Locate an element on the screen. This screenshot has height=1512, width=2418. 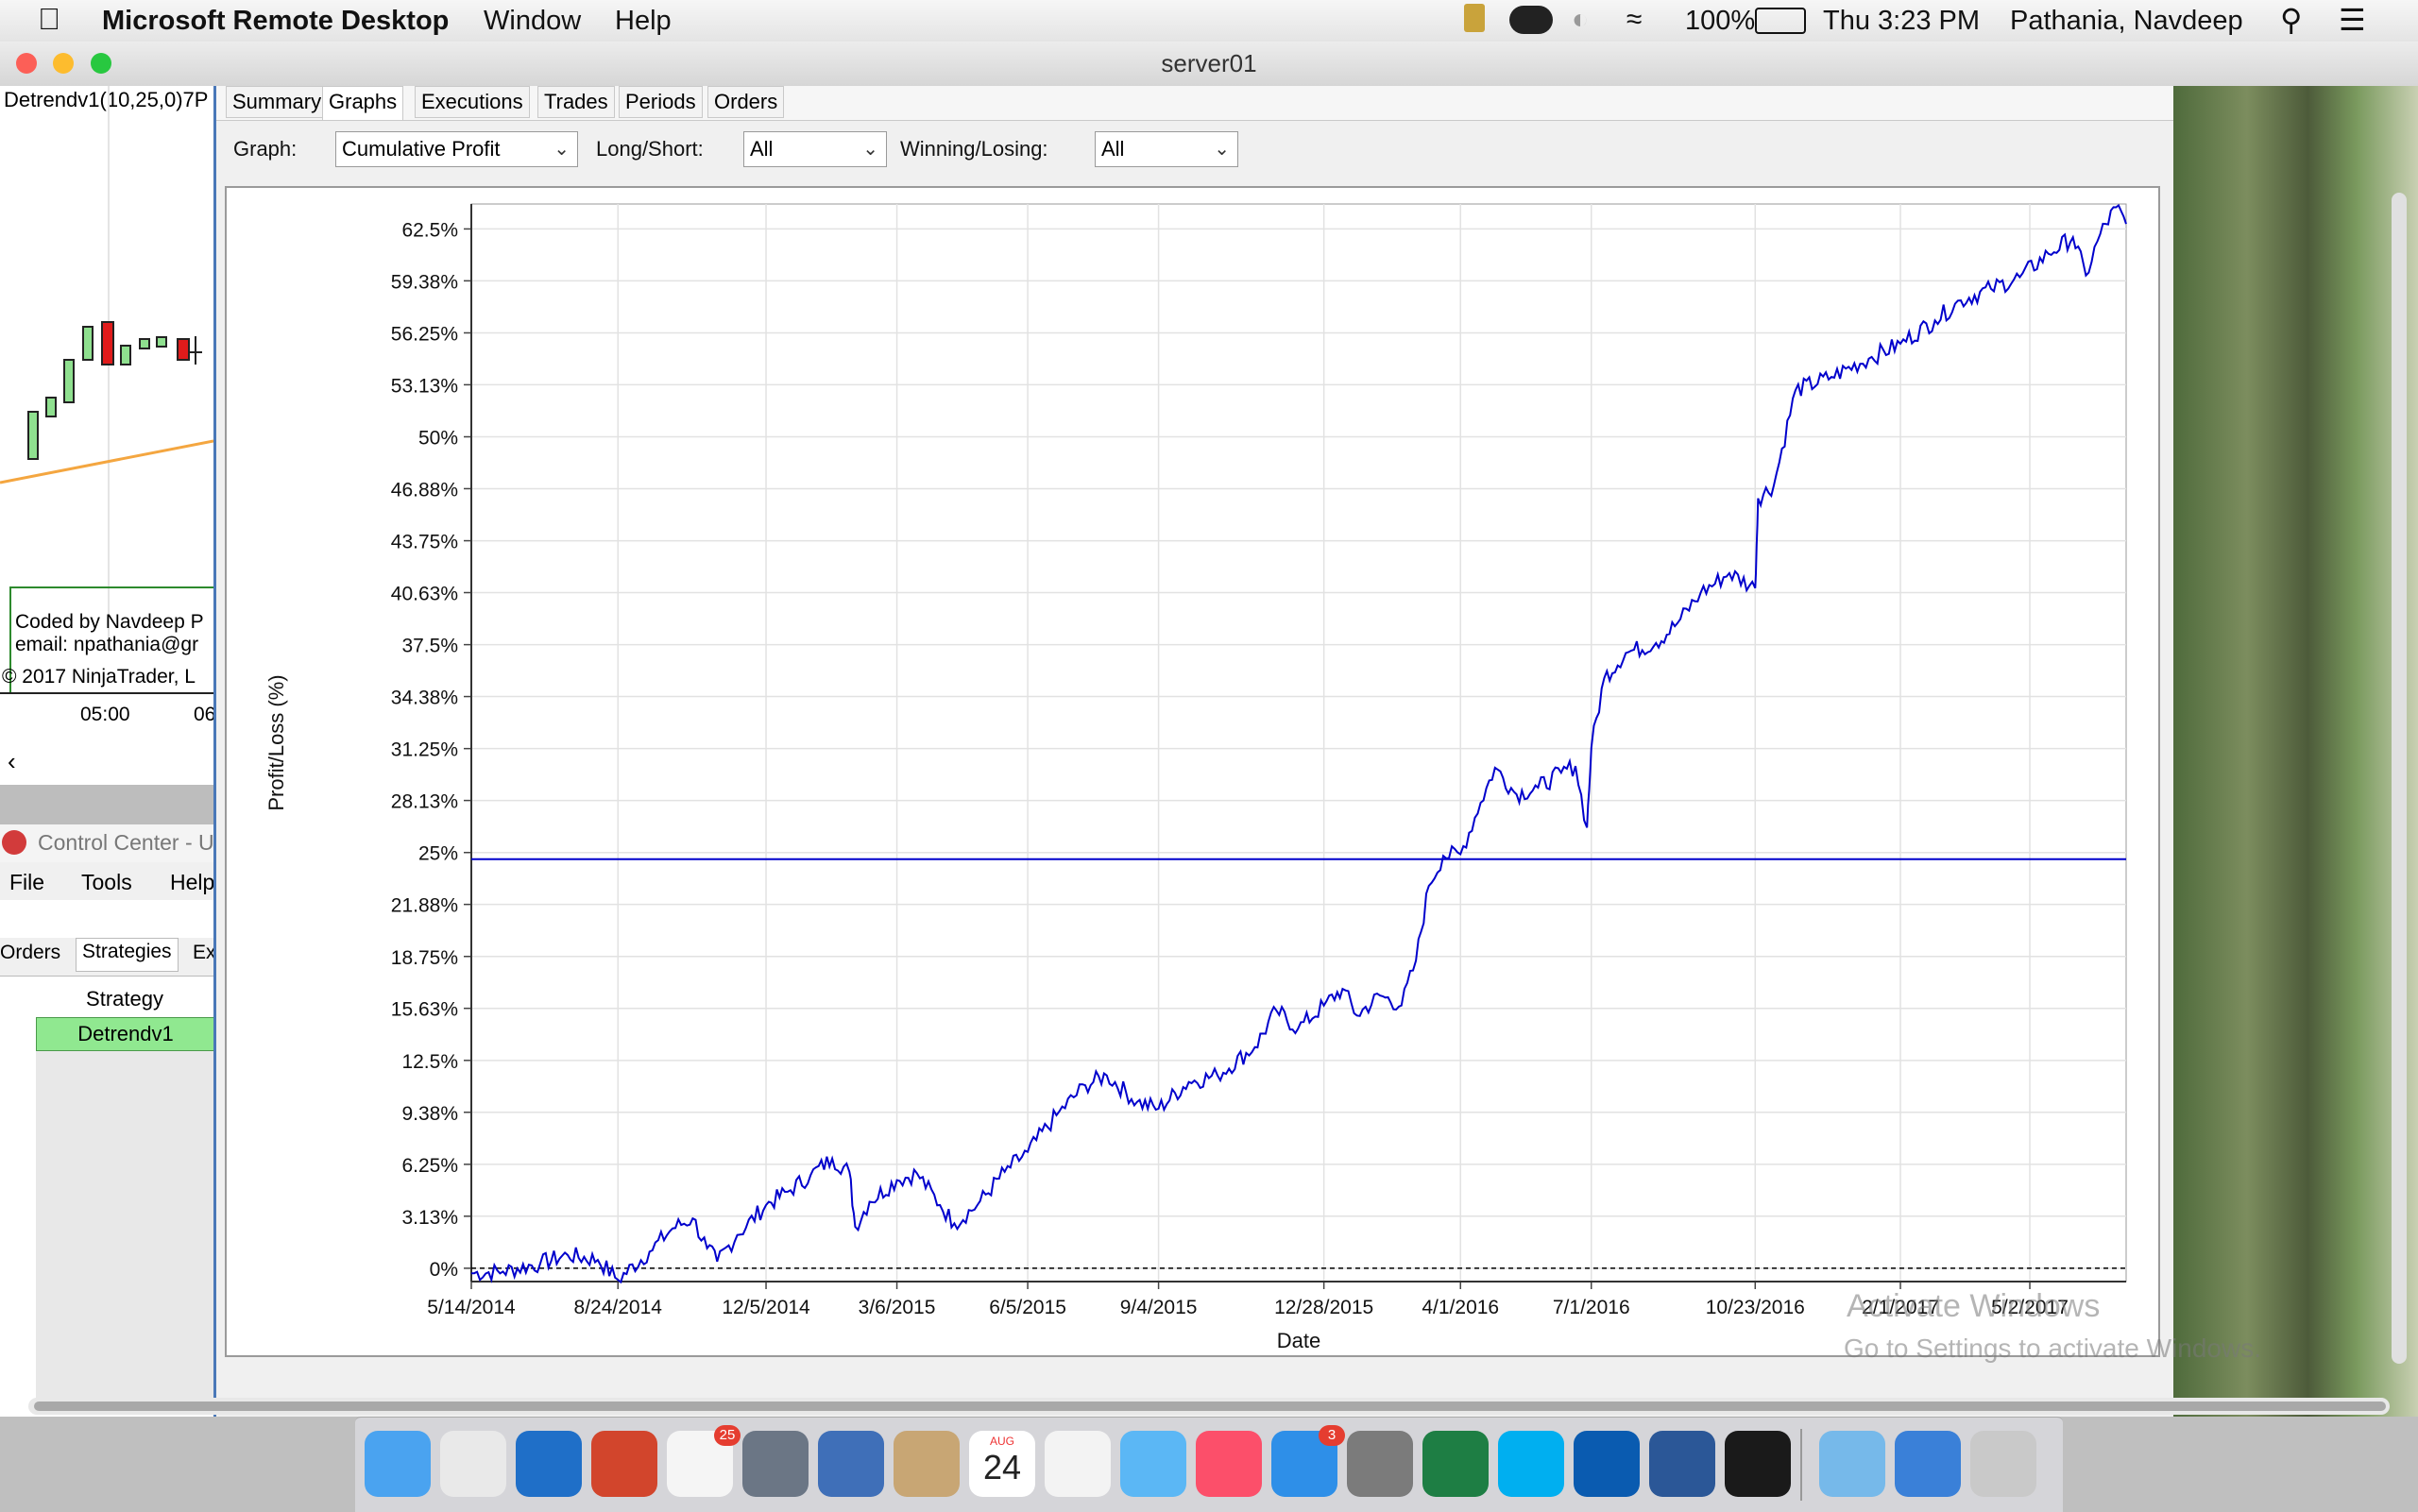
notification-badge: 25 is located at coordinates (727, 1435).